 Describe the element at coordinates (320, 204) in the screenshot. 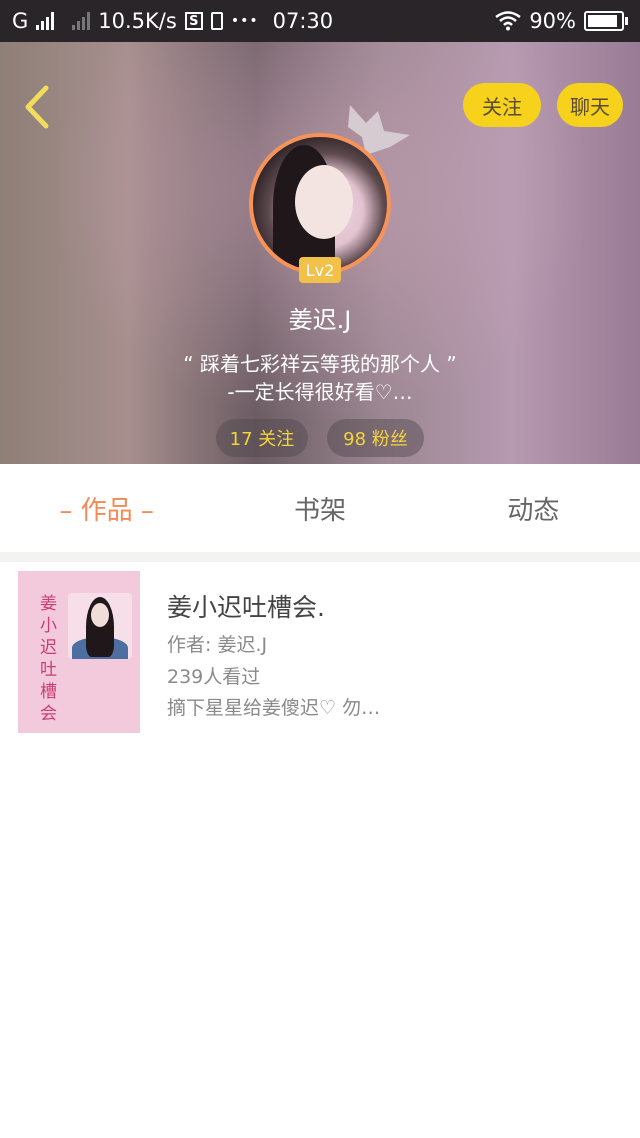

I see `avatar` at that location.